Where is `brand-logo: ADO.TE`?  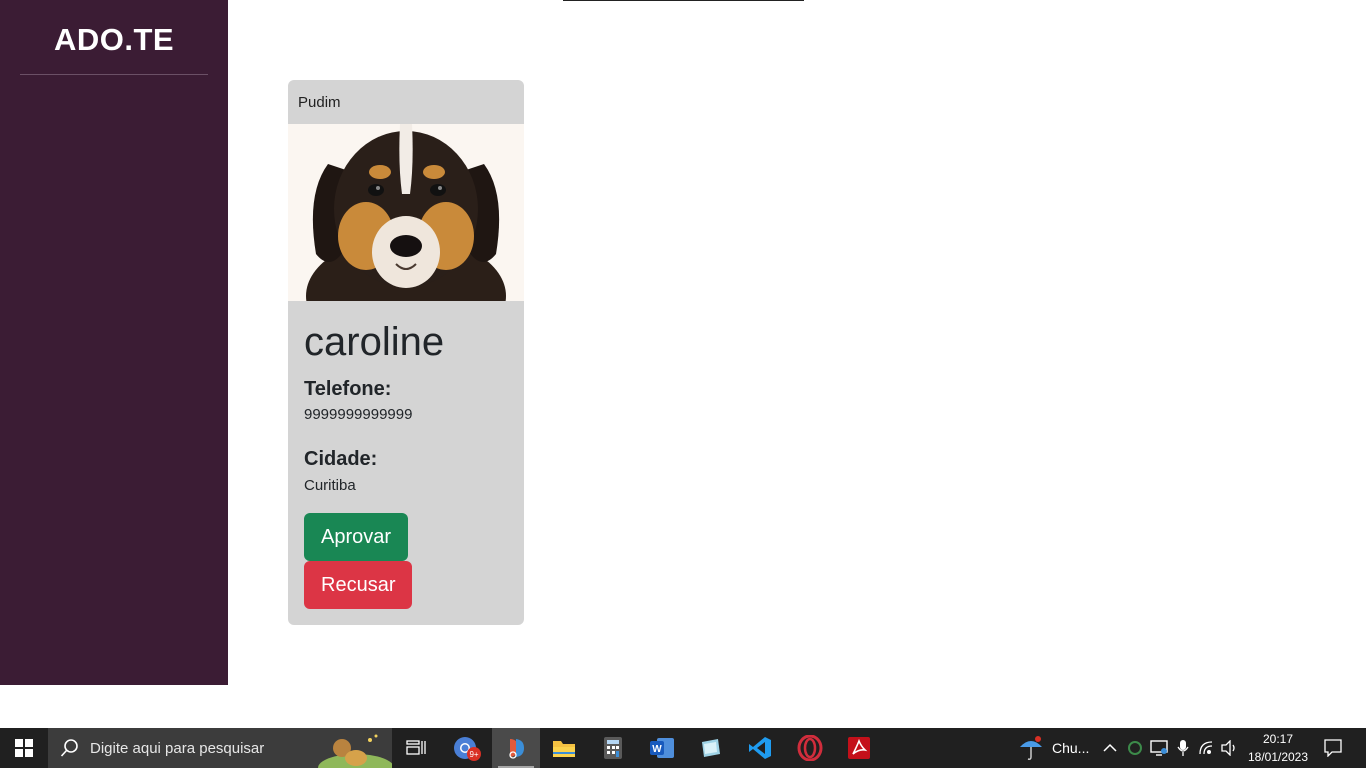 brand-logo: ADO.TE is located at coordinates (114, 40).